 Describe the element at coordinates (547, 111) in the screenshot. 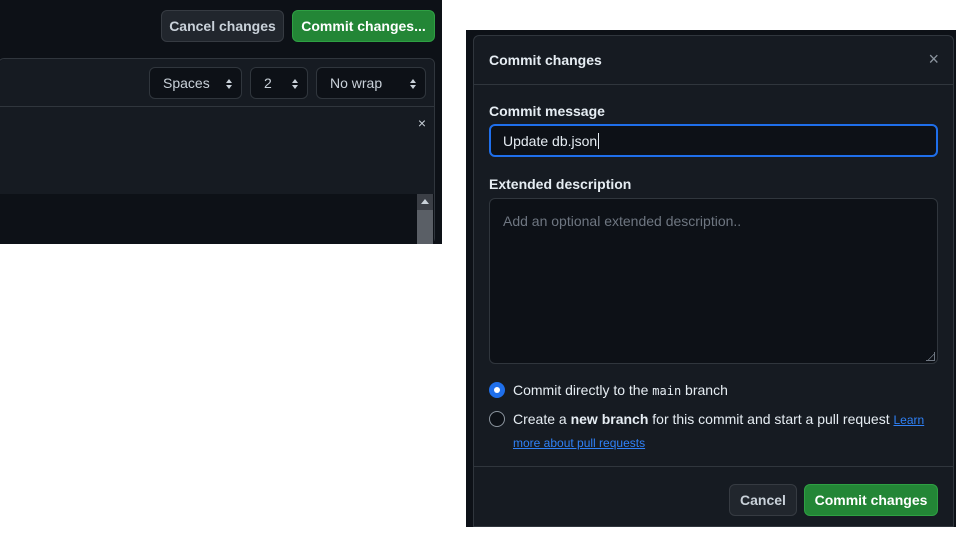

I see `commit-message-label: Commit message` at that location.